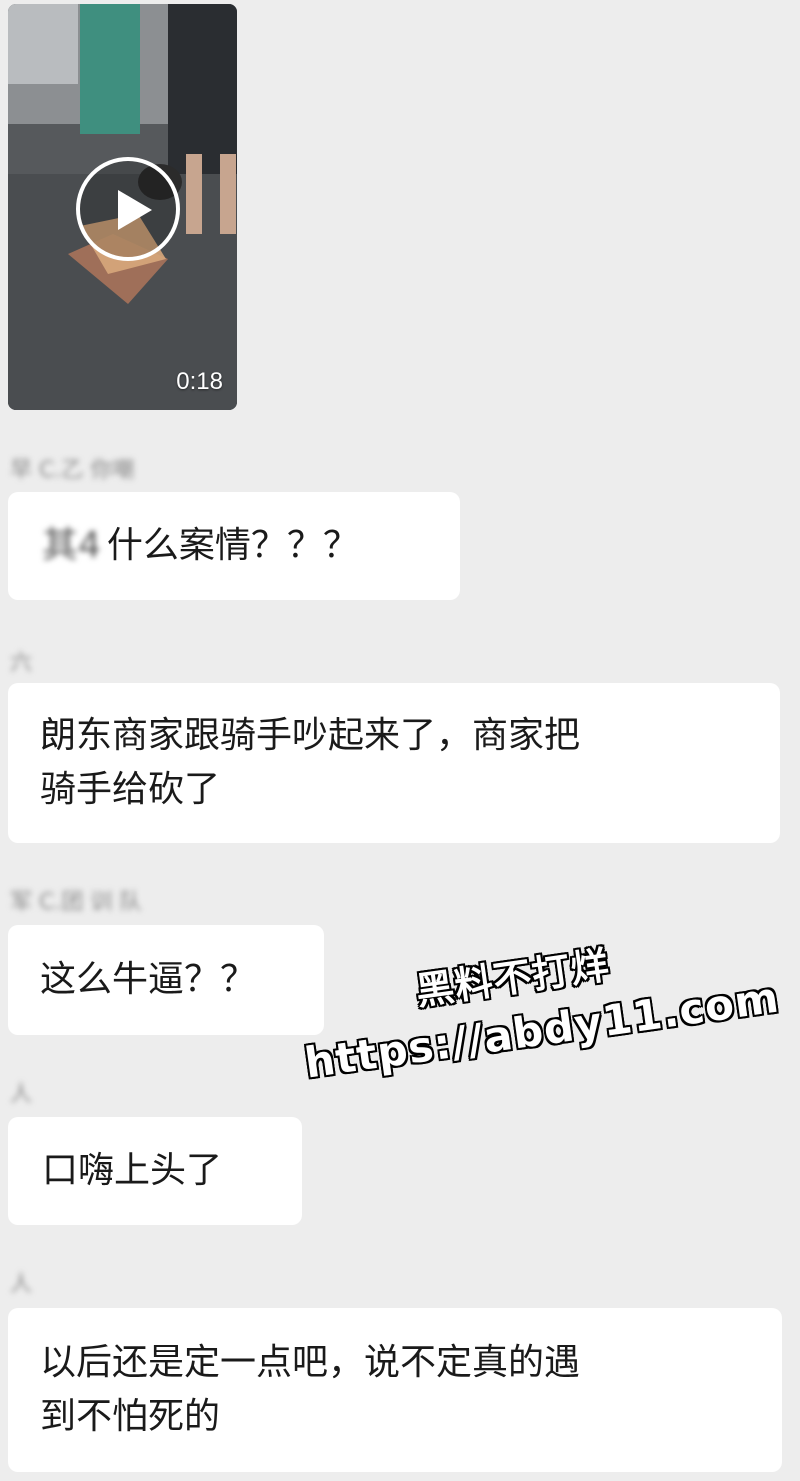 Image resolution: width=800 pixels, height=1481 pixels. I want to click on message-bubble: 朗东商家跟骑手吵起来了，商家把 骑手给砍了, so click(394, 763).